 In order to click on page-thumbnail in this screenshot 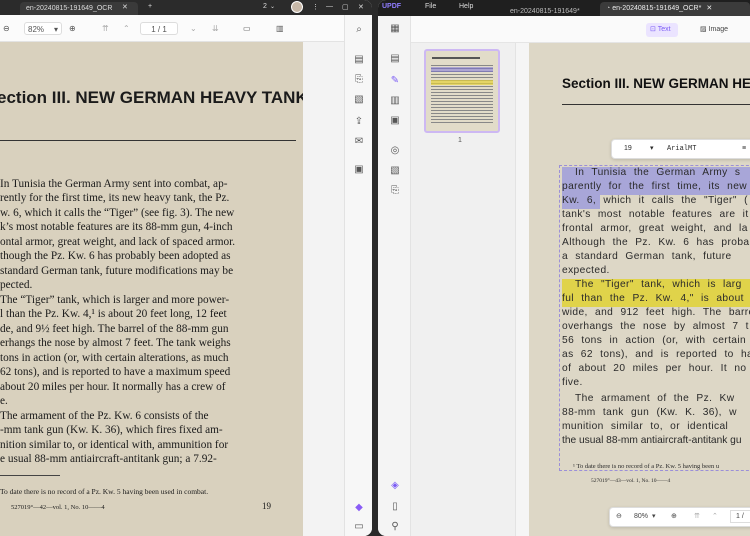, I will do `click(462, 91)`.